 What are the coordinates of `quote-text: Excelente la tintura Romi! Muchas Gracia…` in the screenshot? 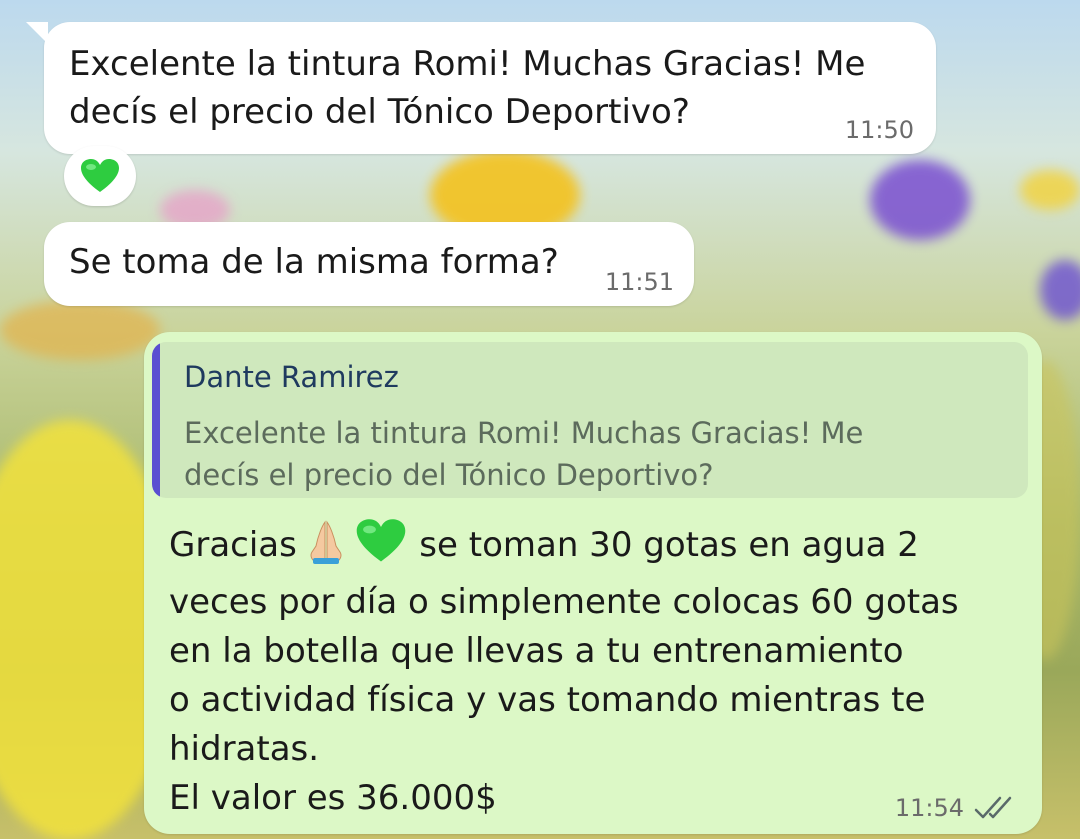 It's located at (594, 454).